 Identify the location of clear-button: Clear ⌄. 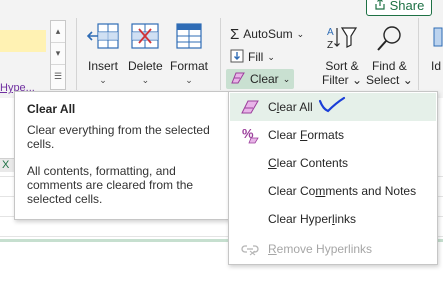
(260, 79).